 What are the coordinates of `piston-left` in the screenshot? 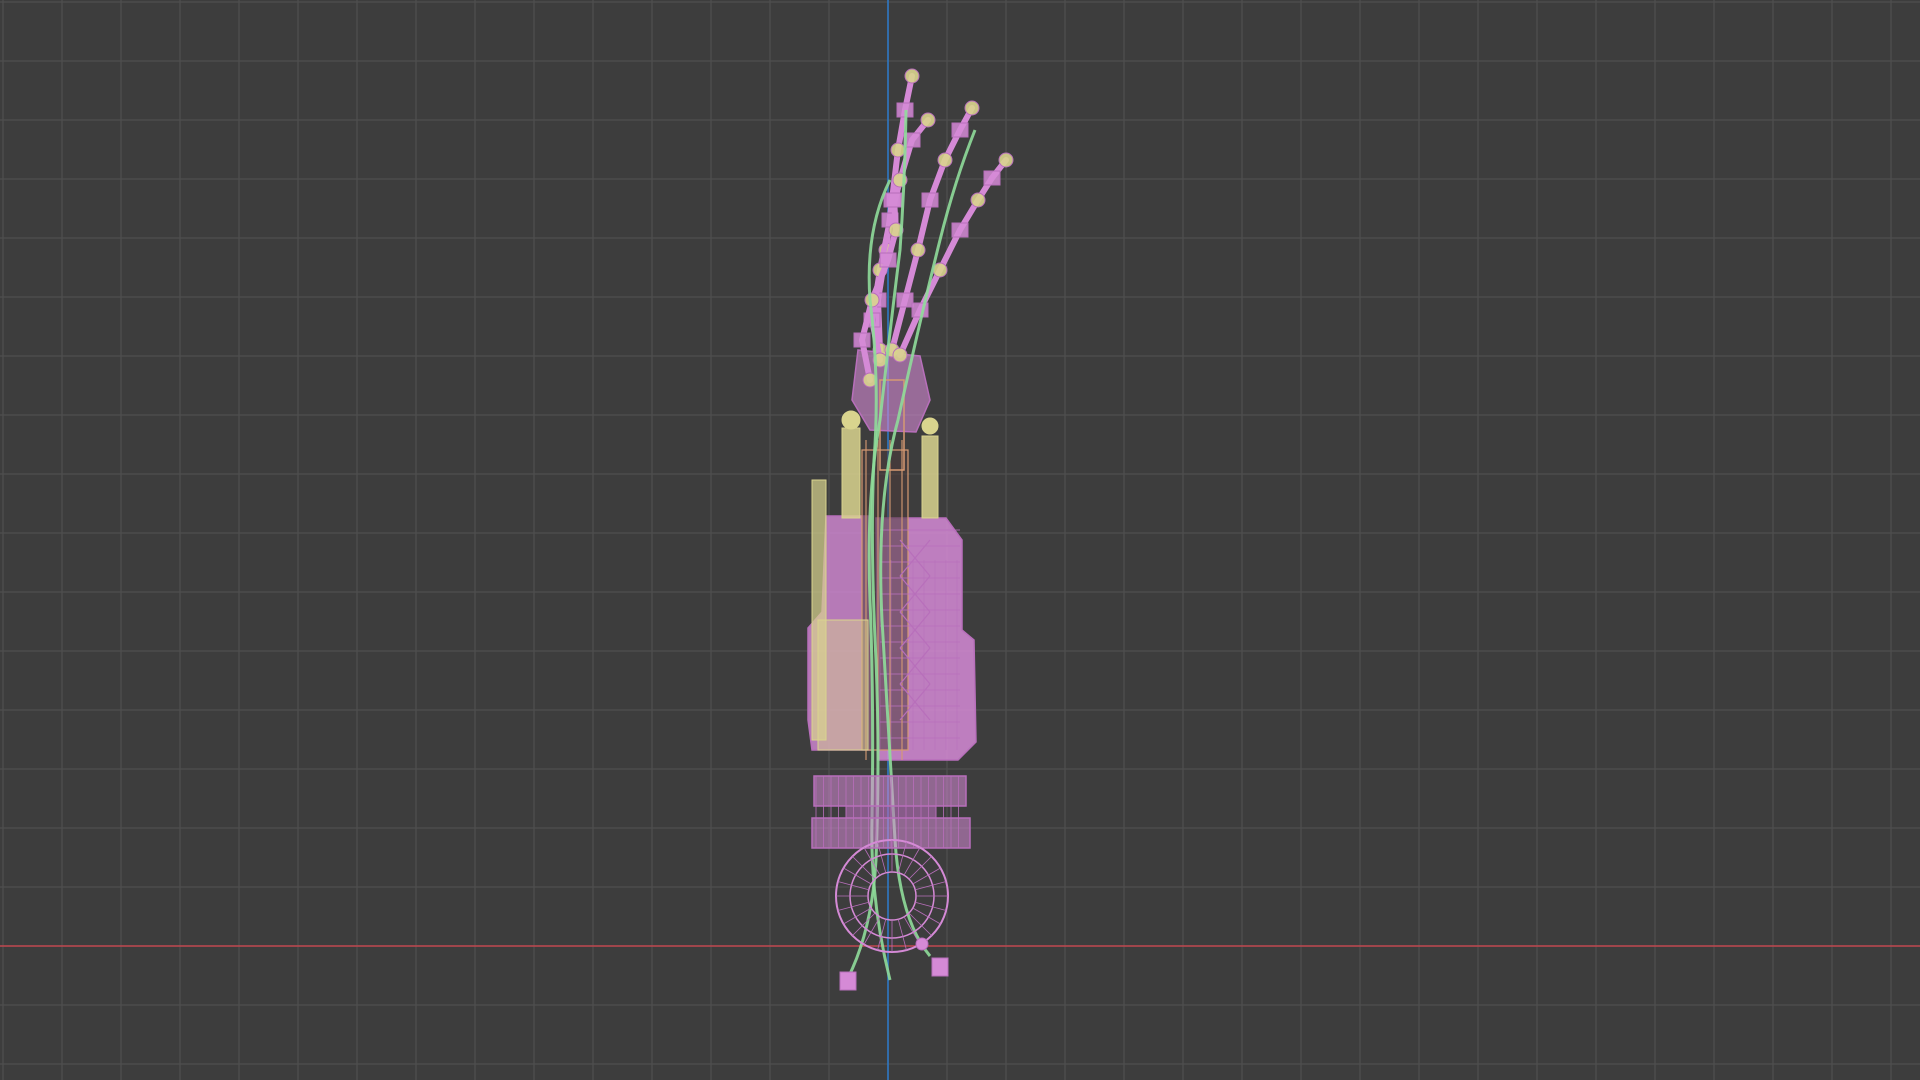 It's located at (851, 473).